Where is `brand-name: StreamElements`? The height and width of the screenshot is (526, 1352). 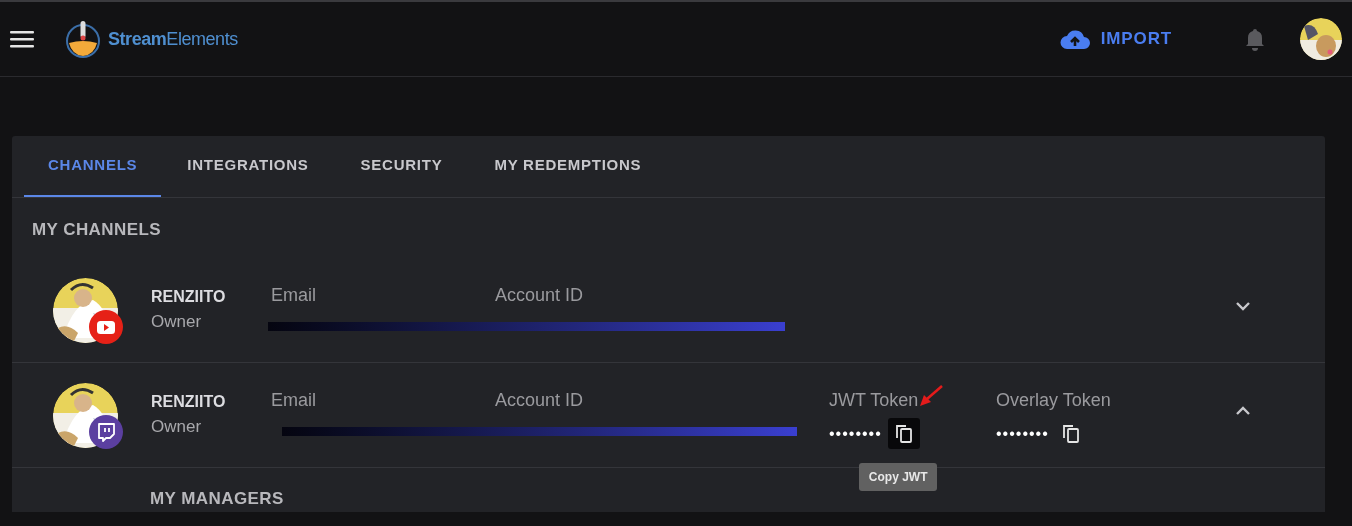 brand-name: StreamElements is located at coordinates (173, 39).